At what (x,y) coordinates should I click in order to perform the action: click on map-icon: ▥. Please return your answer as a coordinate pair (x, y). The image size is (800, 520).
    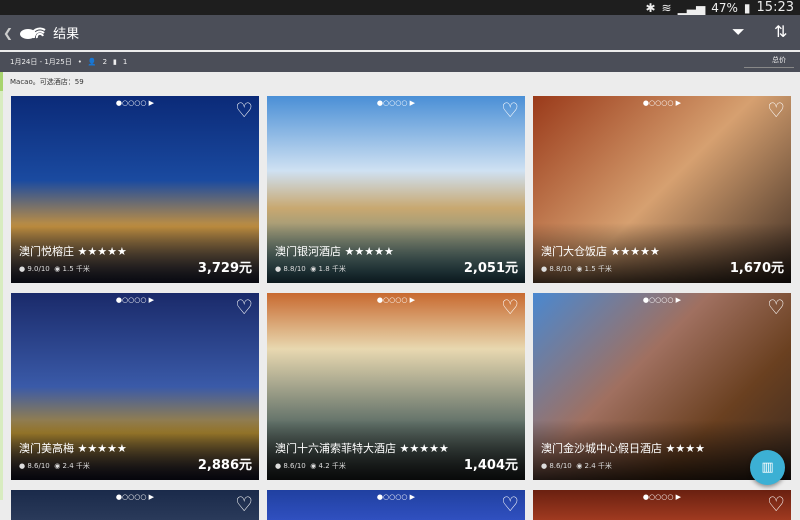
    Looking at the image, I should click on (767, 467).